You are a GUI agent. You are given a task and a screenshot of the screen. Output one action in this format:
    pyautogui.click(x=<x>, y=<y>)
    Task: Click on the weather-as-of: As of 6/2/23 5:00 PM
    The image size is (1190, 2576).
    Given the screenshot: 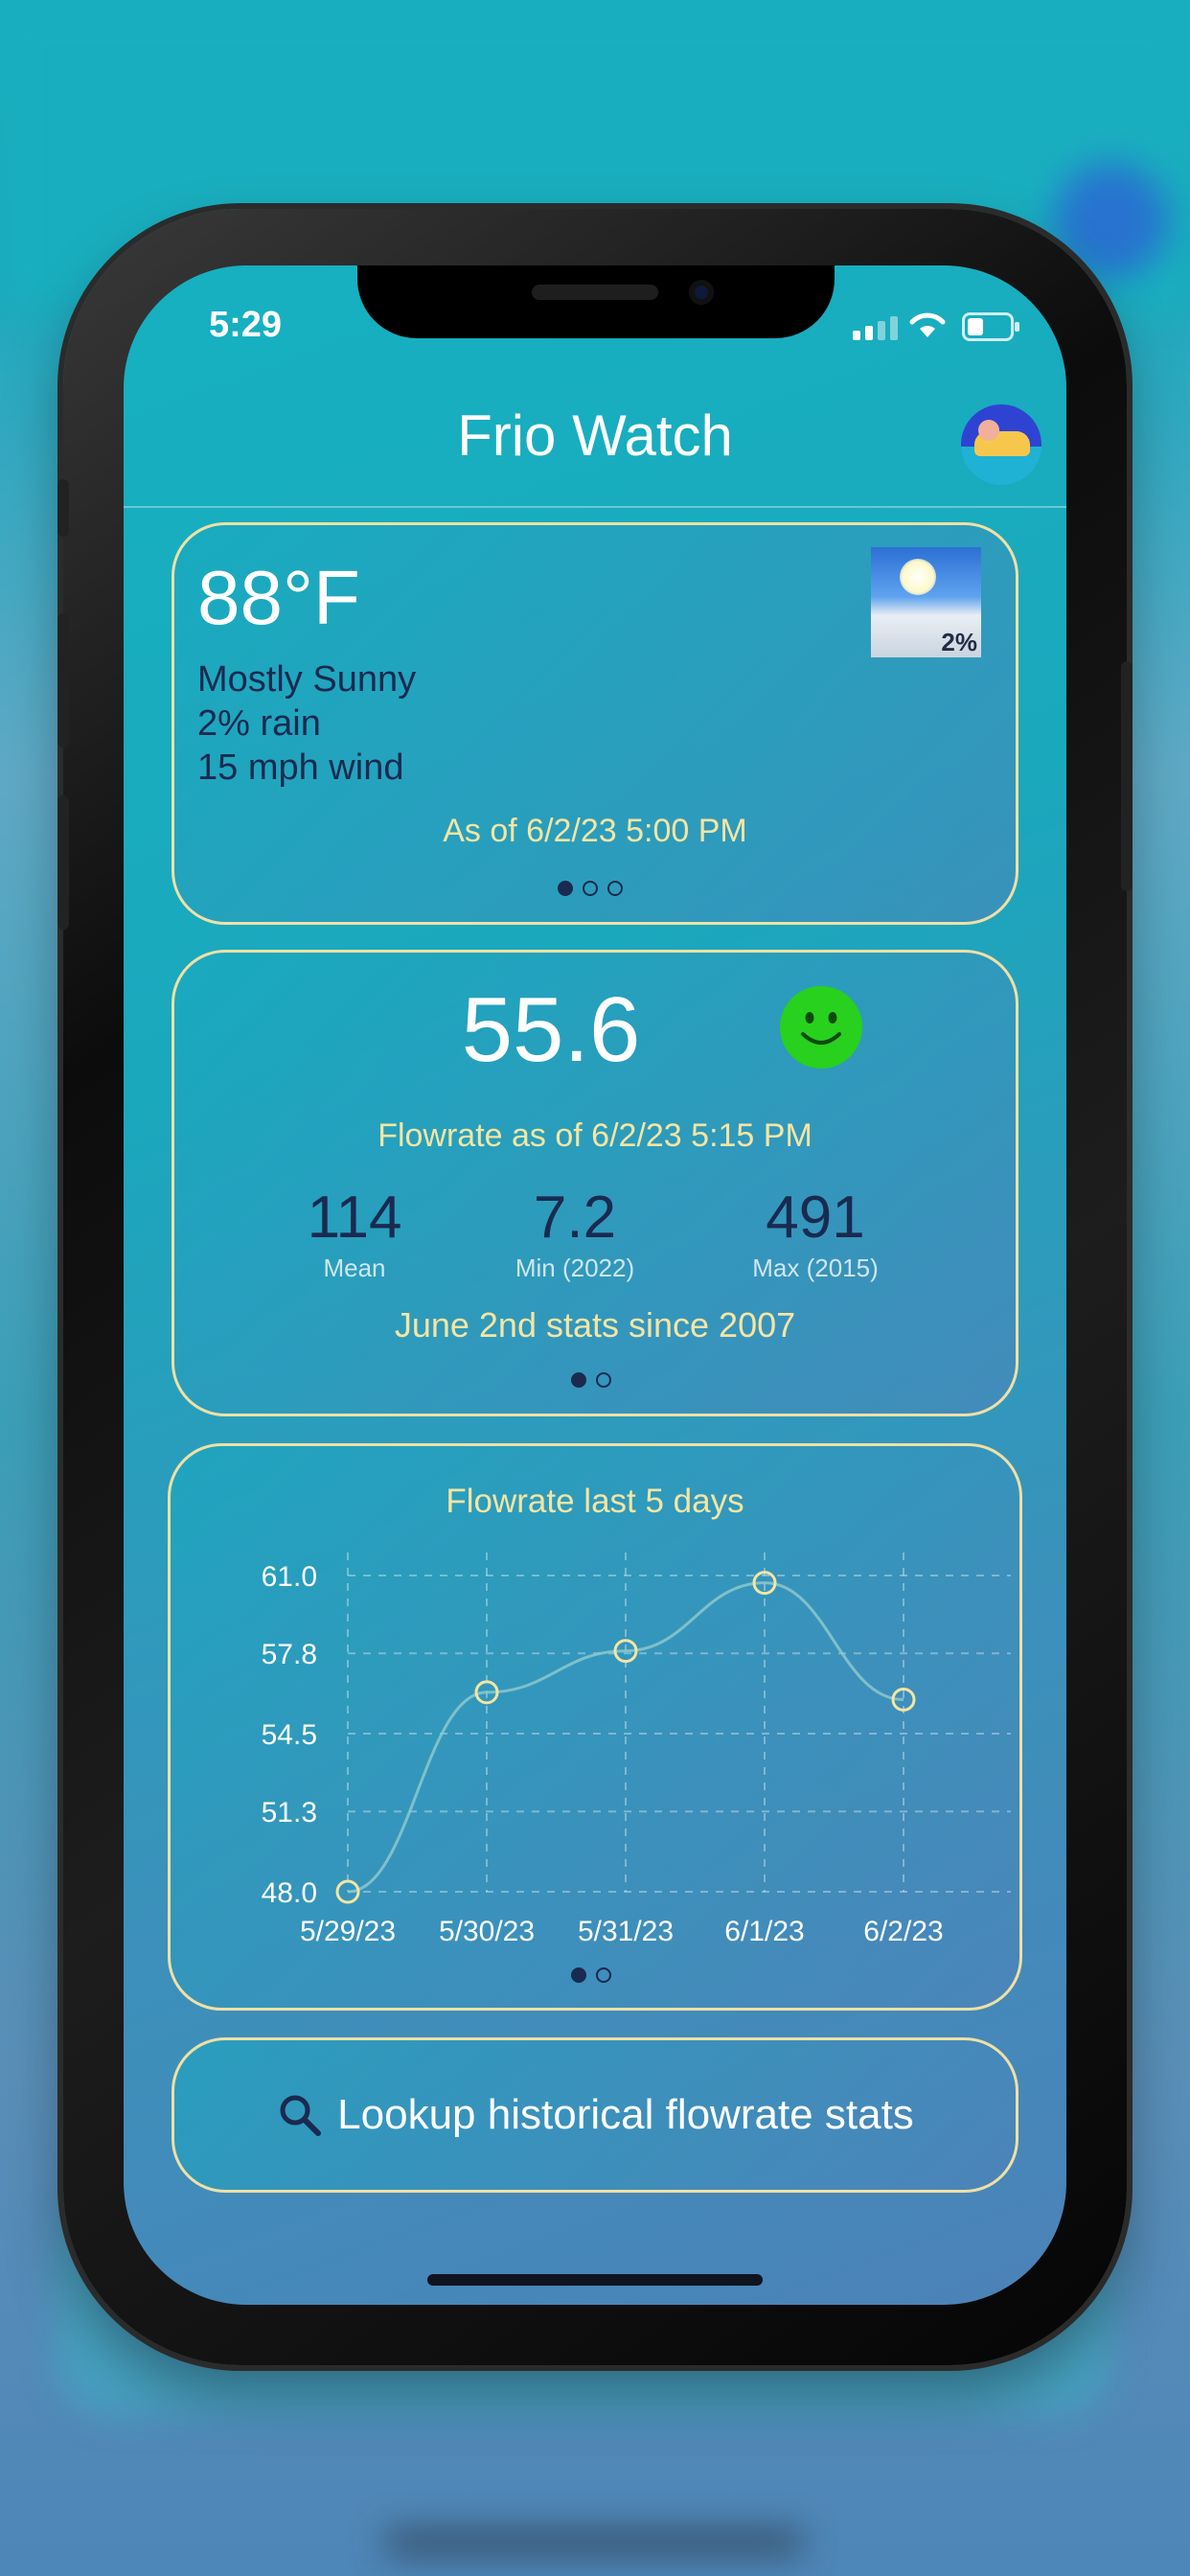 What is the action you would take?
    pyautogui.click(x=595, y=831)
    